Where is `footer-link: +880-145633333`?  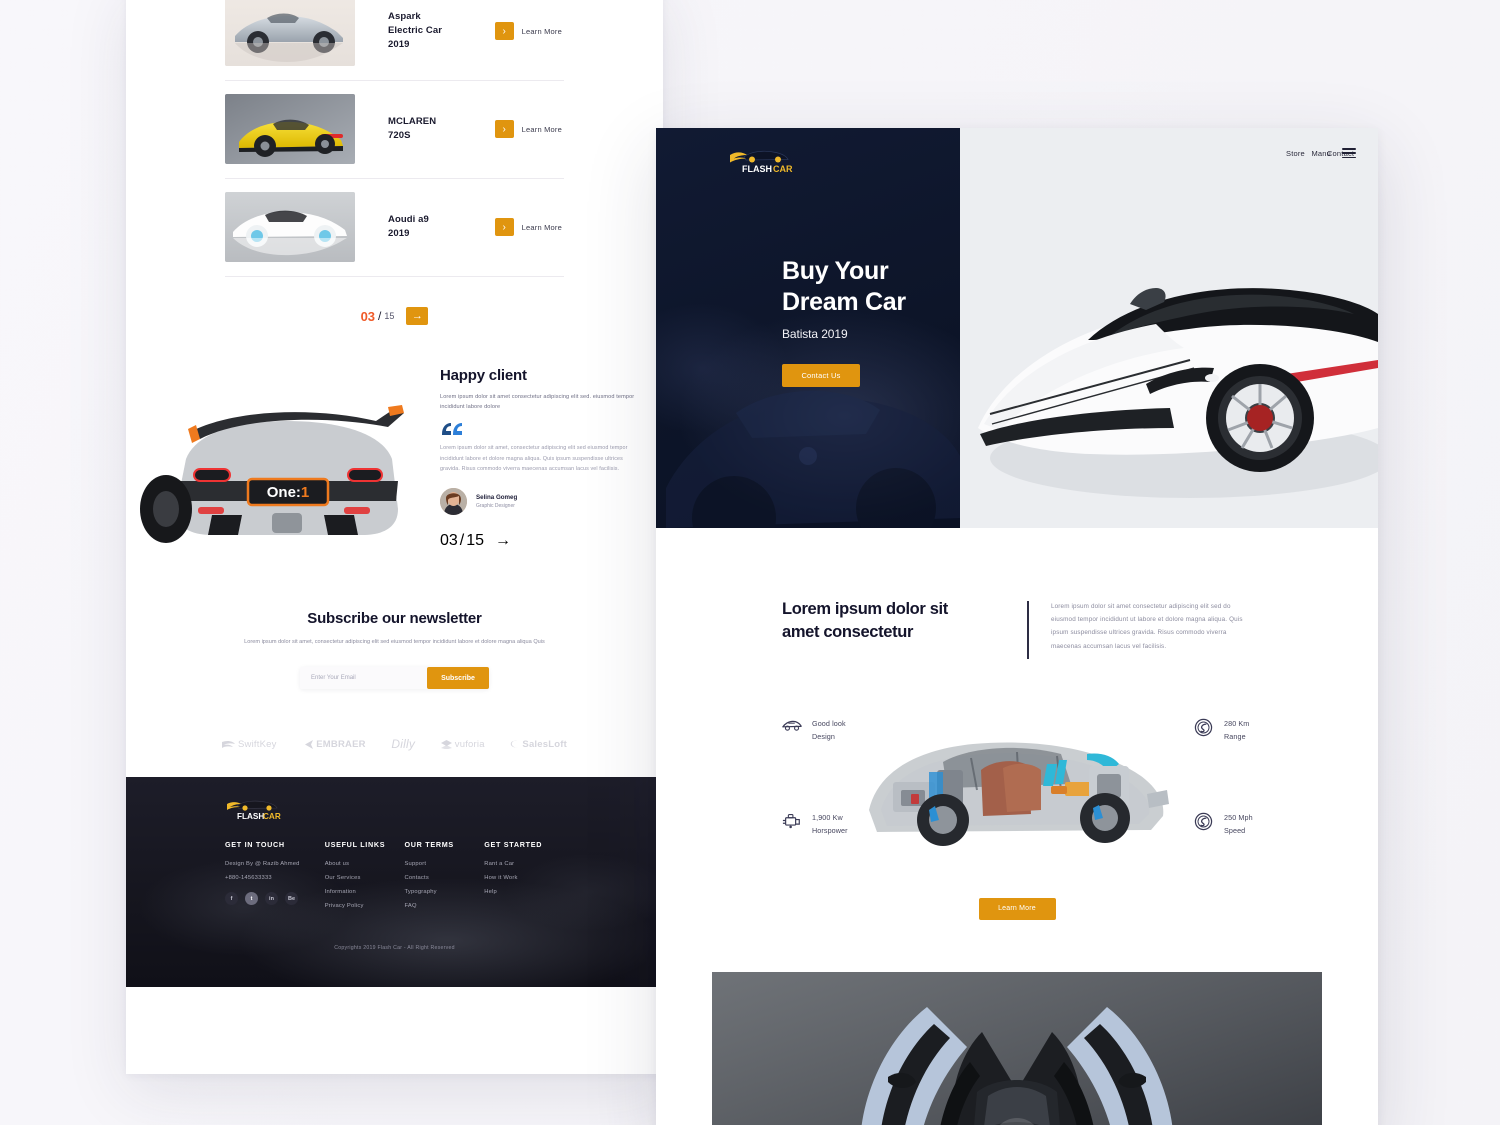
footer-link: +880-145633333 is located at coordinates (275, 878).